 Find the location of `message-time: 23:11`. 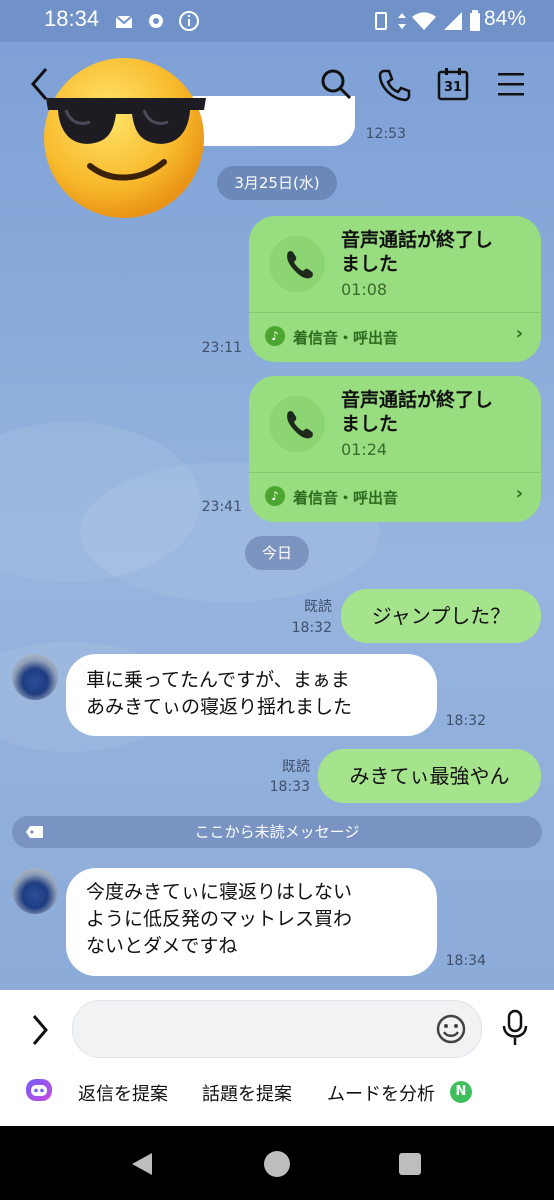

message-time: 23:11 is located at coordinates (221, 348).